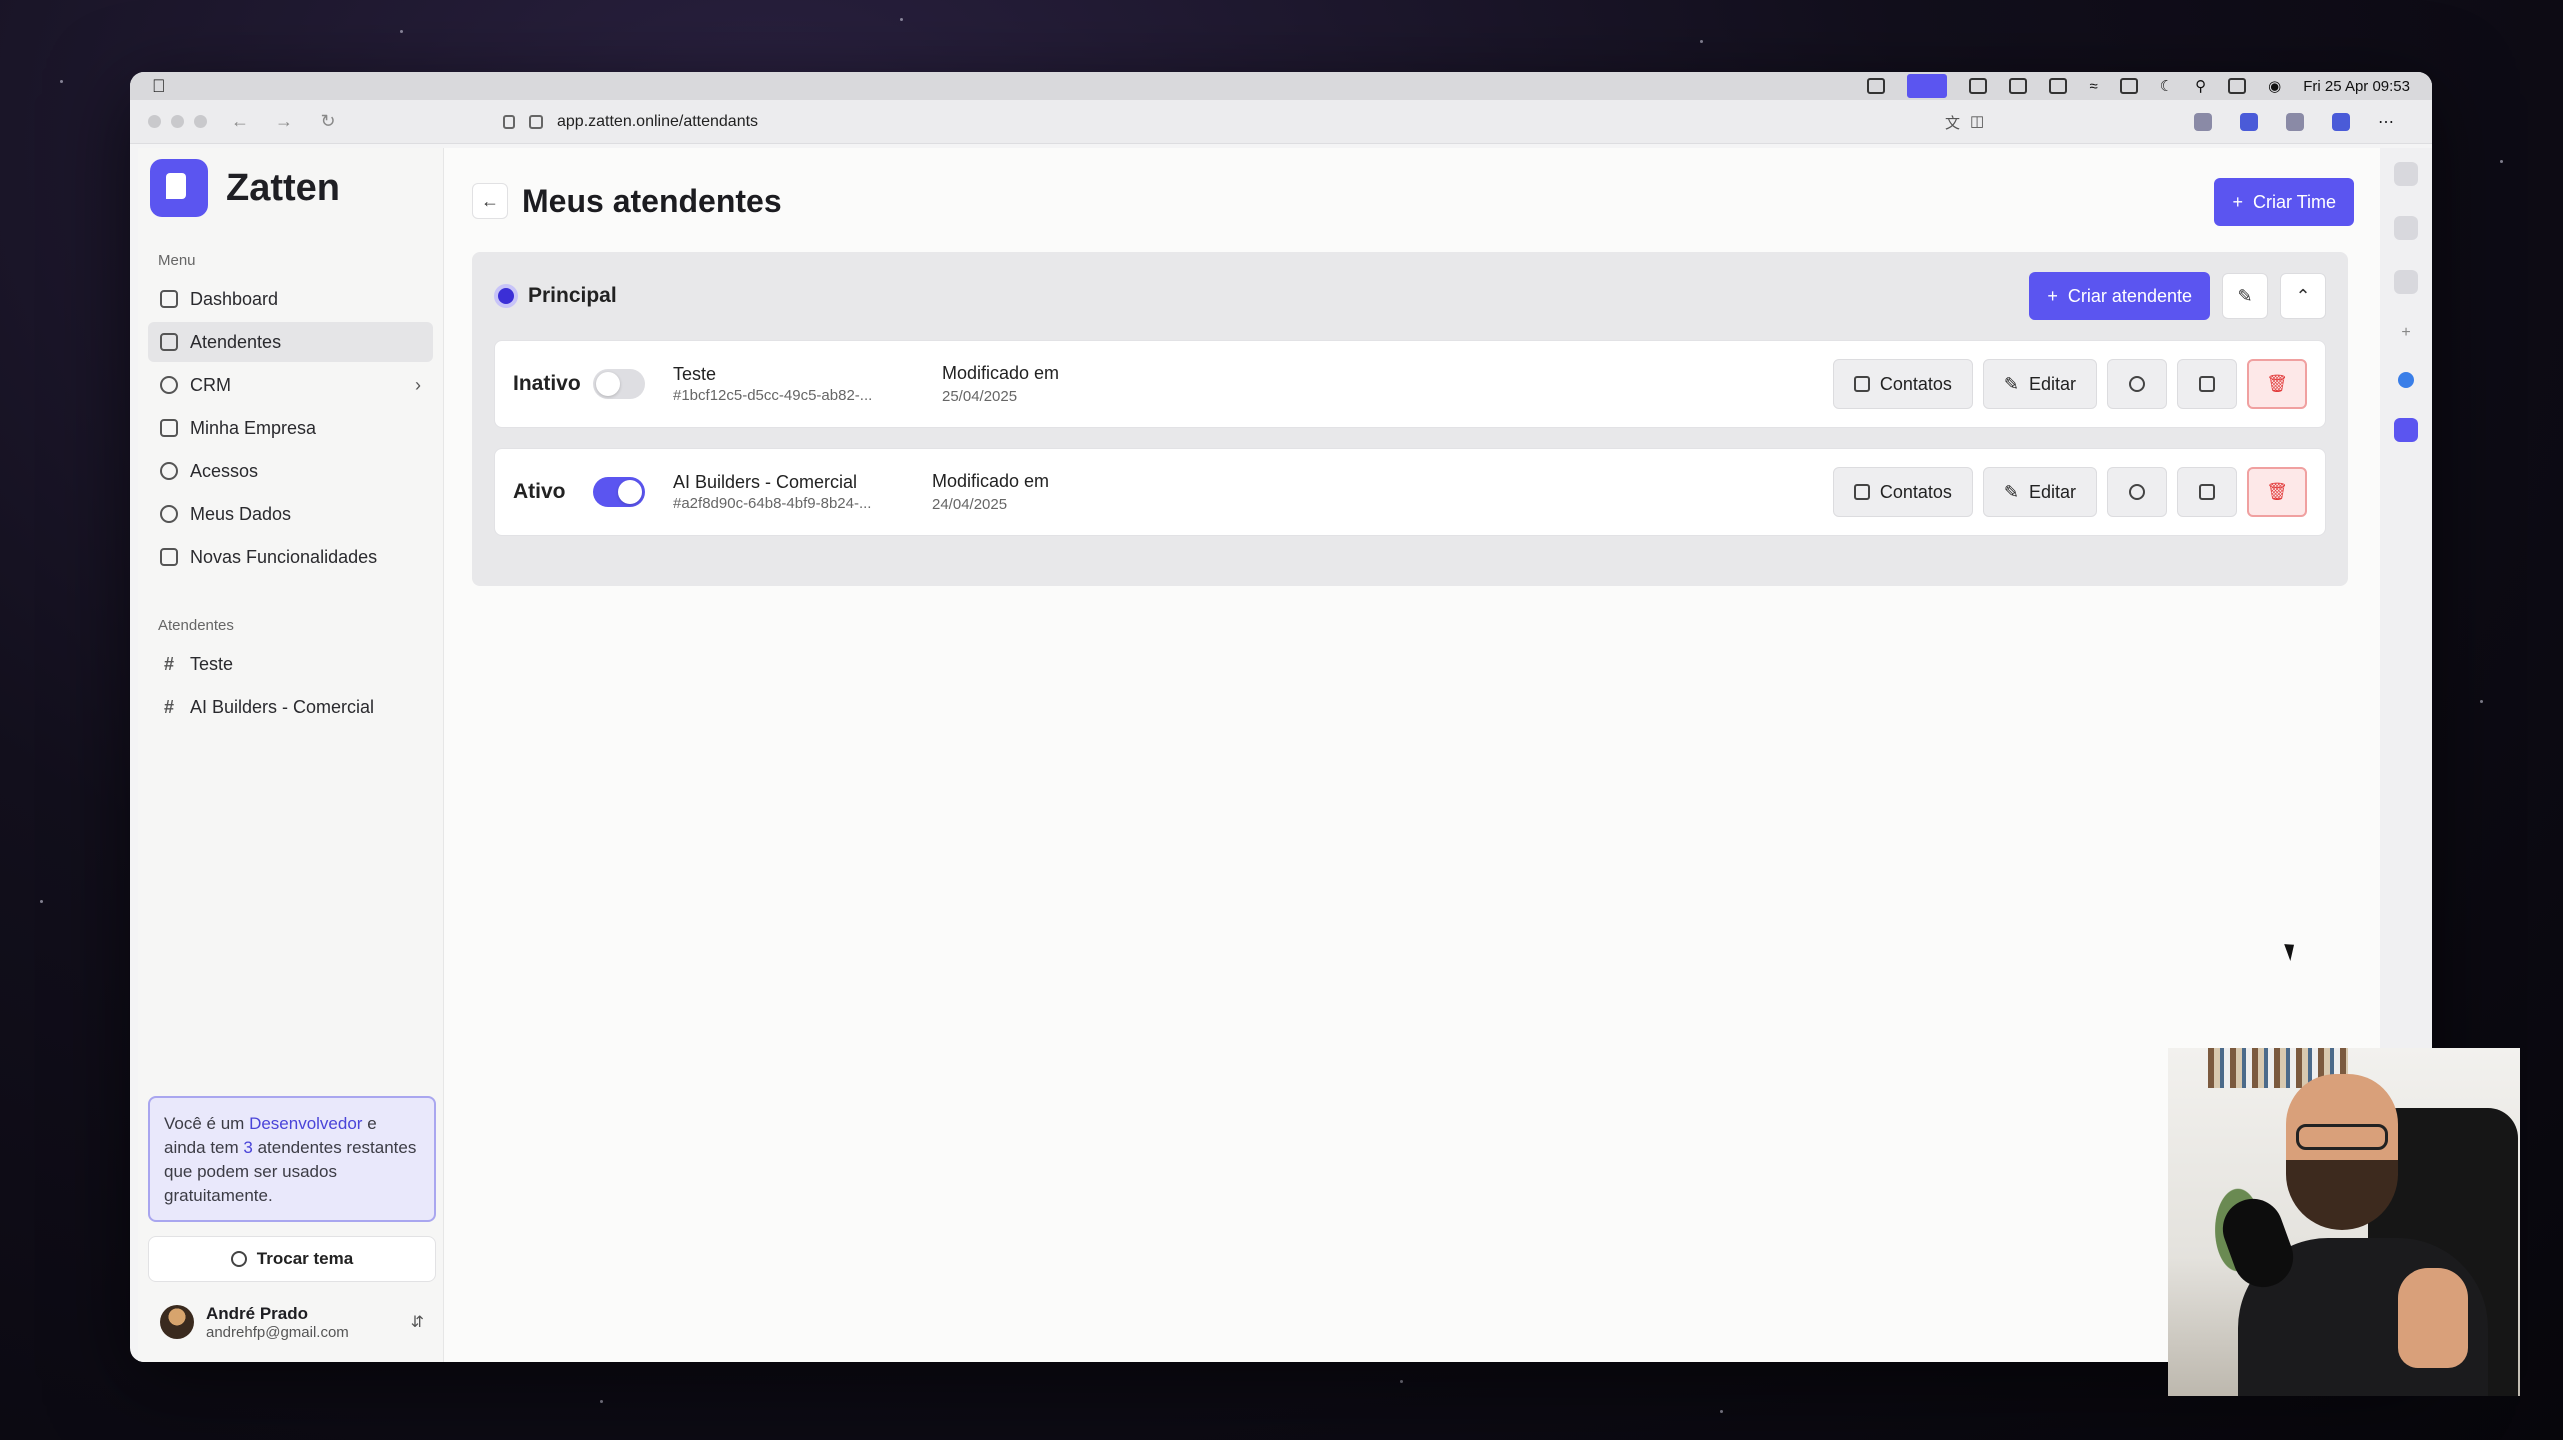 This screenshot has width=2563, height=1440. I want to click on play-icon, so click(2058, 86).